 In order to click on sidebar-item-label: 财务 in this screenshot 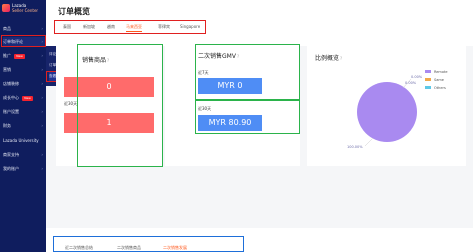, I will do `click(7, 125)`.